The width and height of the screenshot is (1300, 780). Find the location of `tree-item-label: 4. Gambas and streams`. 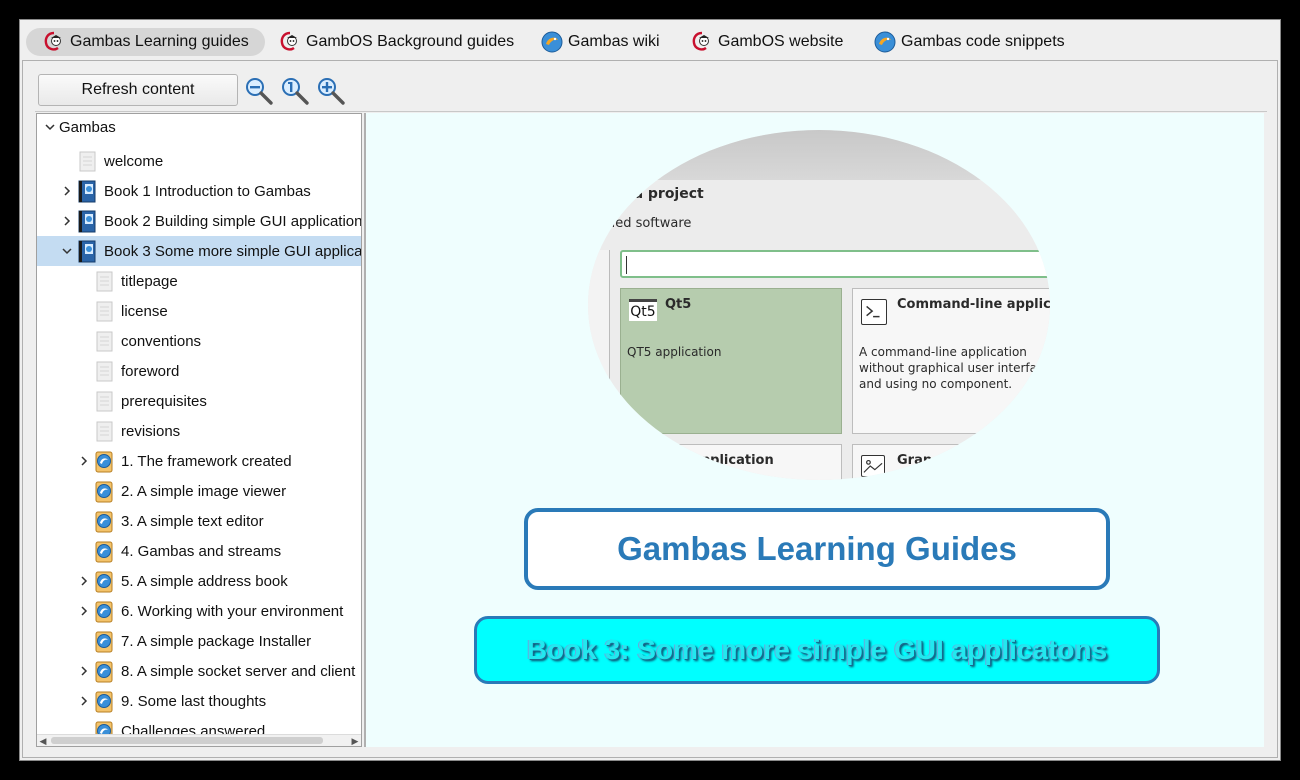

tree-item-label: 4. Gambas and streams is located at coordinates (201, 551).